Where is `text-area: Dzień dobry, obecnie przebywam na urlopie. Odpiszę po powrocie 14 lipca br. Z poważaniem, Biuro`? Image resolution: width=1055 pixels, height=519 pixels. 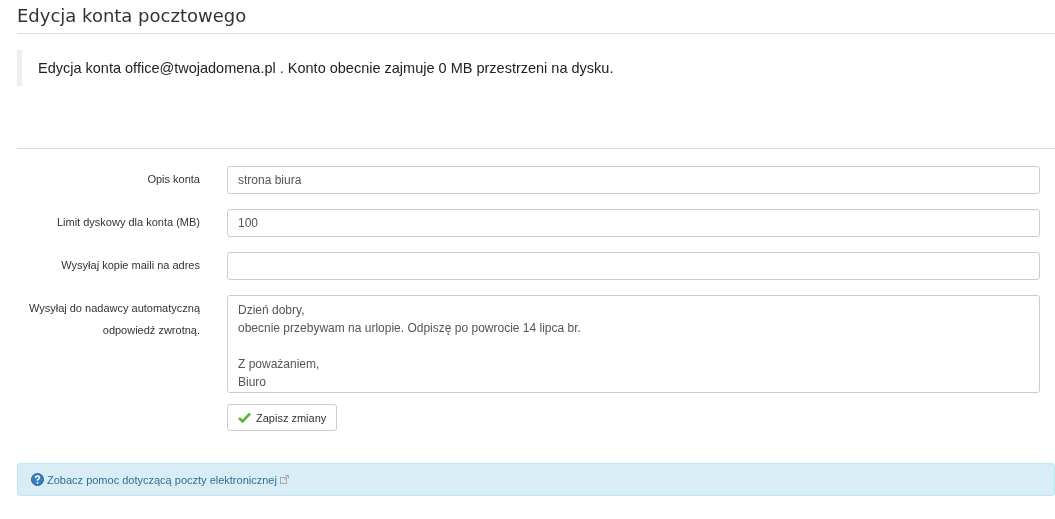 text-area: Dzień dobry, obecnie przebywam na urlopie. Odpiszę po powrocie 14 lipca br. Z poważaniem, Biuro is located at coordinates (633, 344).